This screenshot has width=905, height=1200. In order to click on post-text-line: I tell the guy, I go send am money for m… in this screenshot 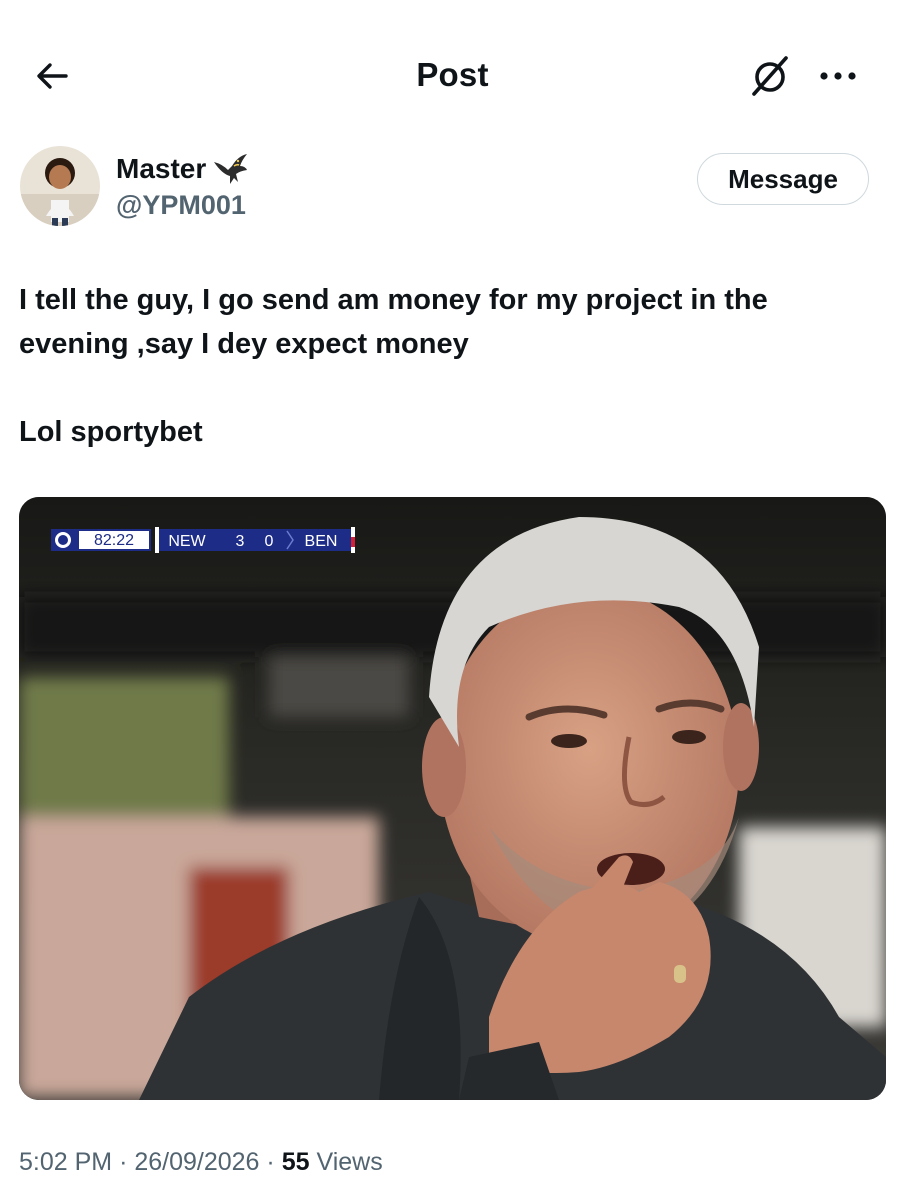, I will do `click(393, 322)`.